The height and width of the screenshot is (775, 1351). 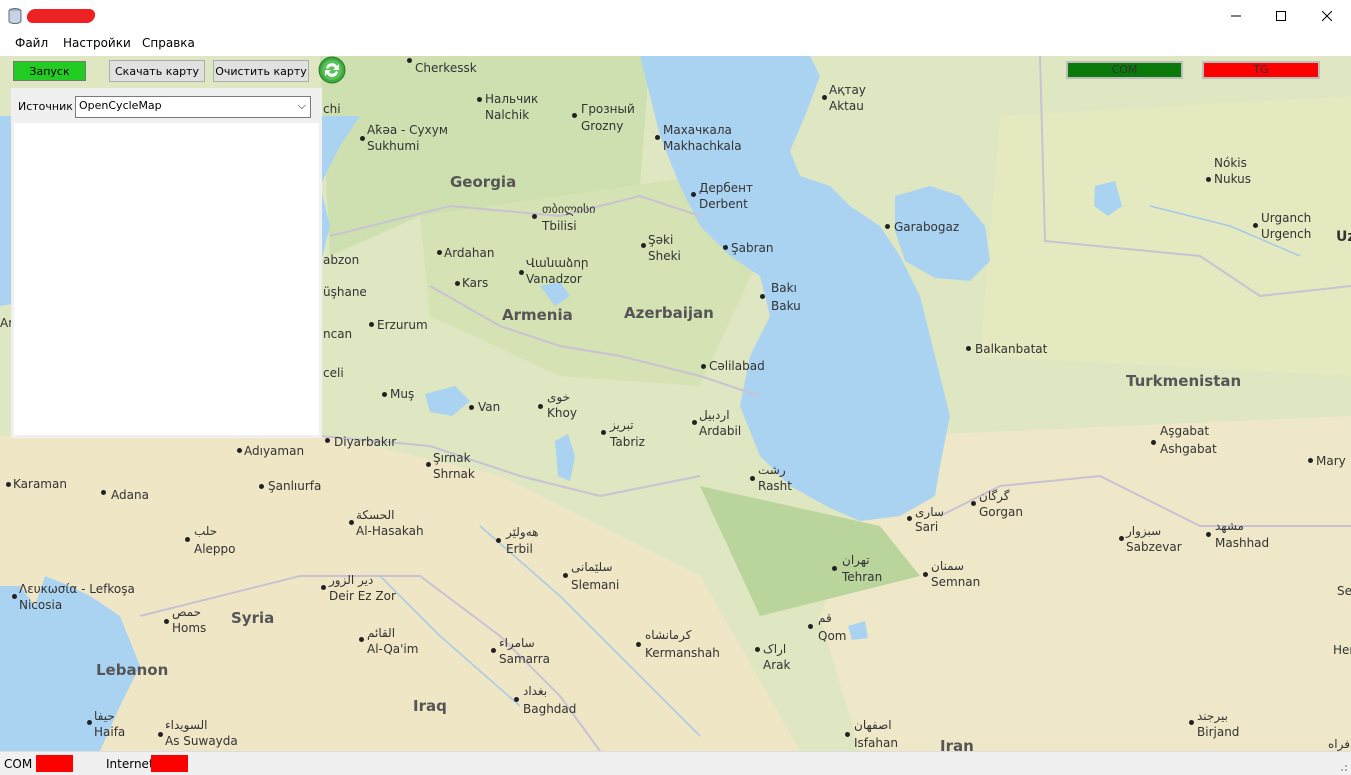 What do you see at coordinates (862, 577) in the screenshot?
I see `city-label: Tehran` at bounding box center [862, 577].